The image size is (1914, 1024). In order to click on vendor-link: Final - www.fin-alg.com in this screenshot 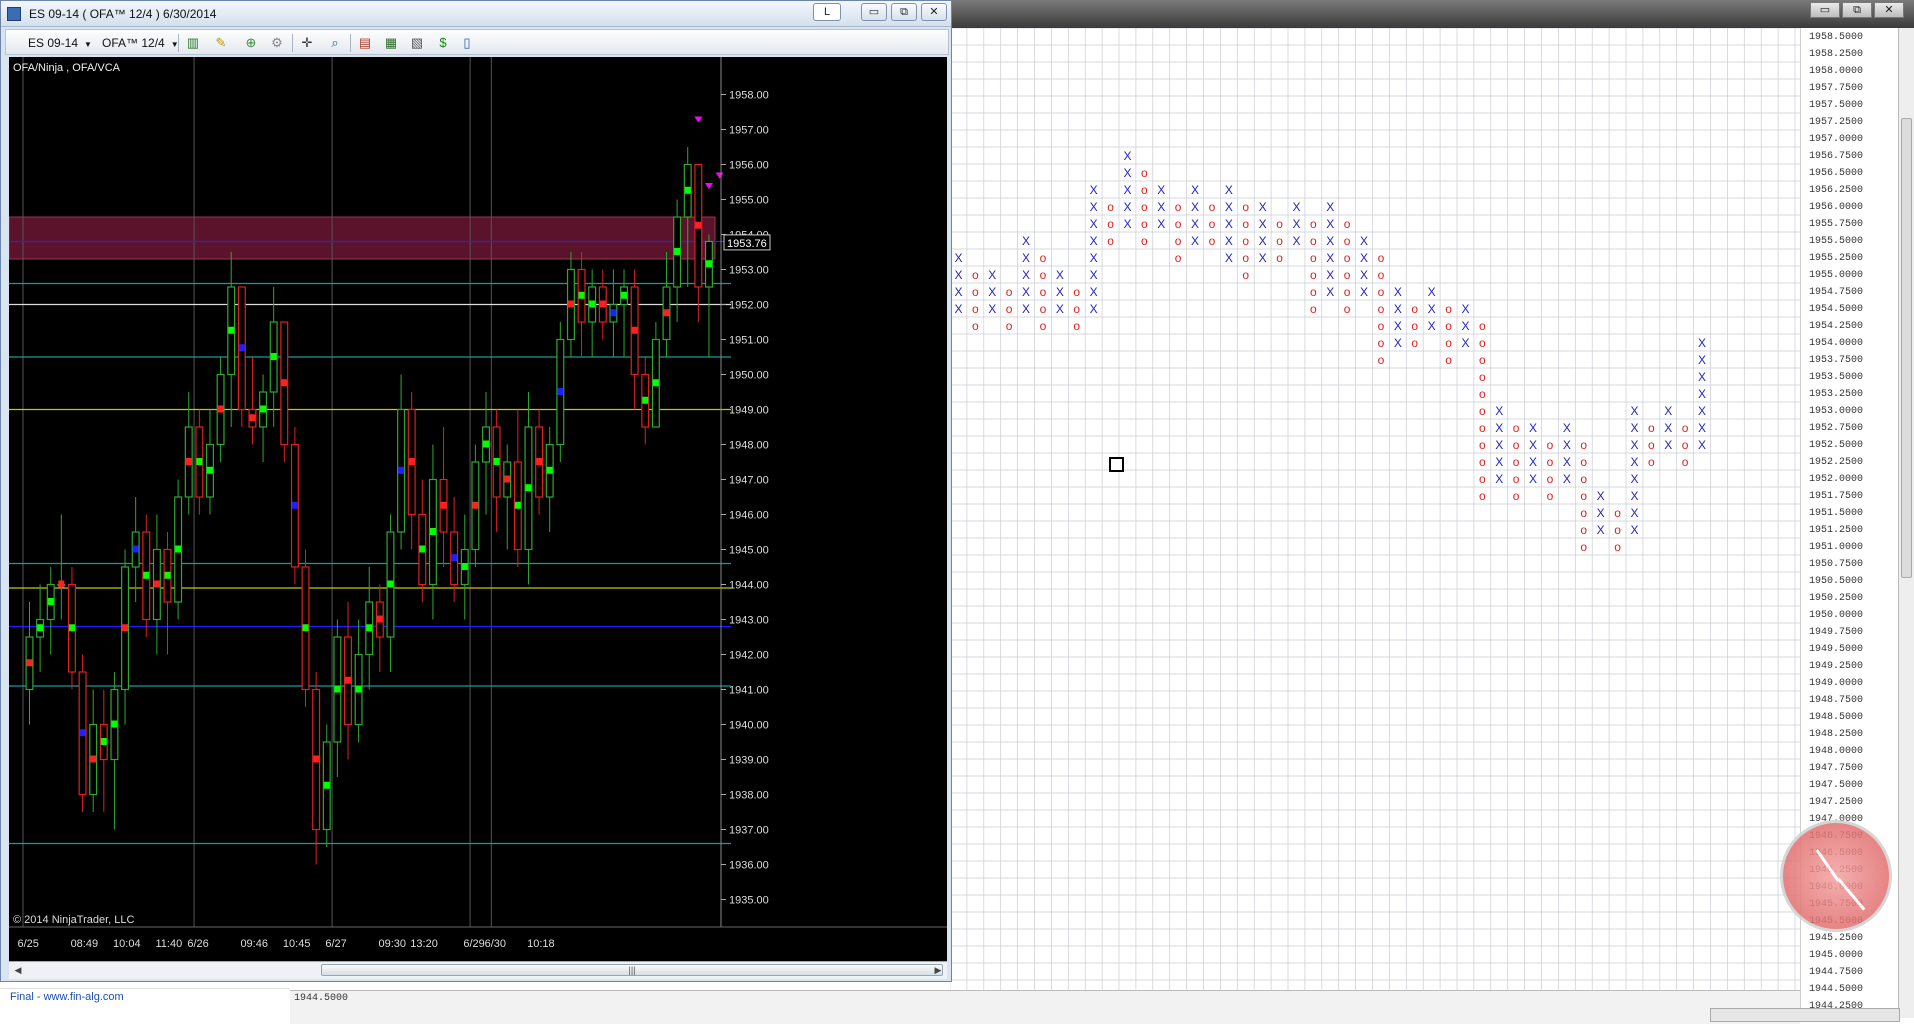, I will do `click(67, 997)`.